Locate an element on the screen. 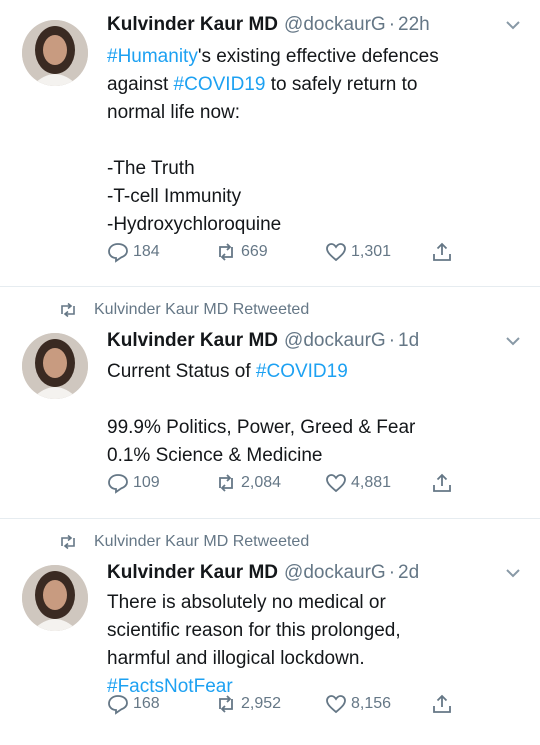 The image size is (540, 745). like-button: 1,301 is located at coordinates (358, 252).